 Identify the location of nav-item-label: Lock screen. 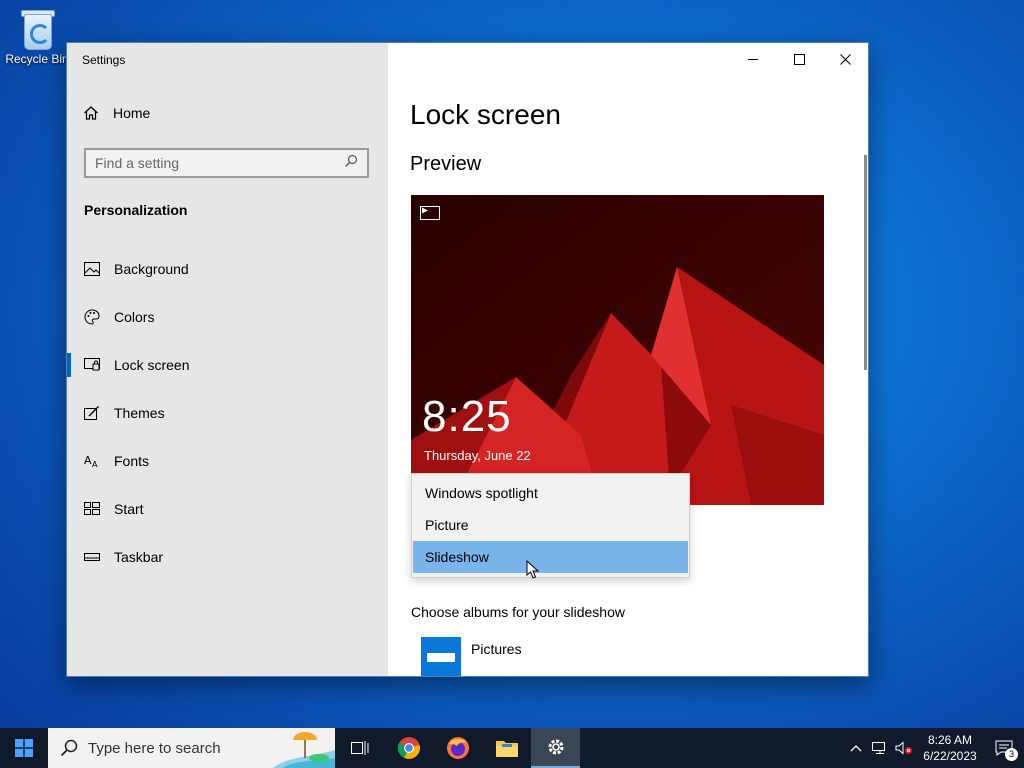
(152, 365).